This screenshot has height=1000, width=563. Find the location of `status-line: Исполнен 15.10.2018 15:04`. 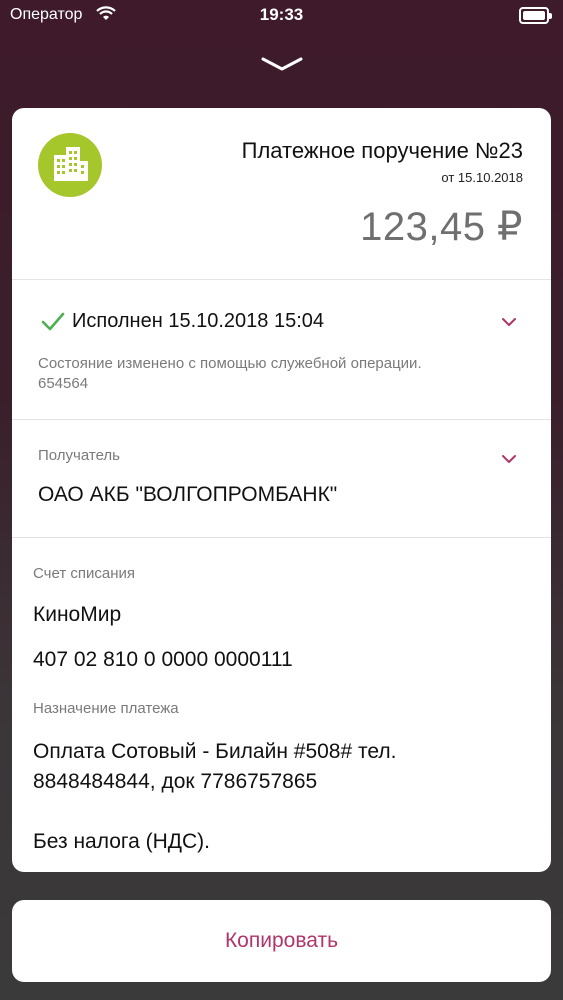

status-line: Исполнен 15.10.2018 15:04 is located at coordinates (182, 321).